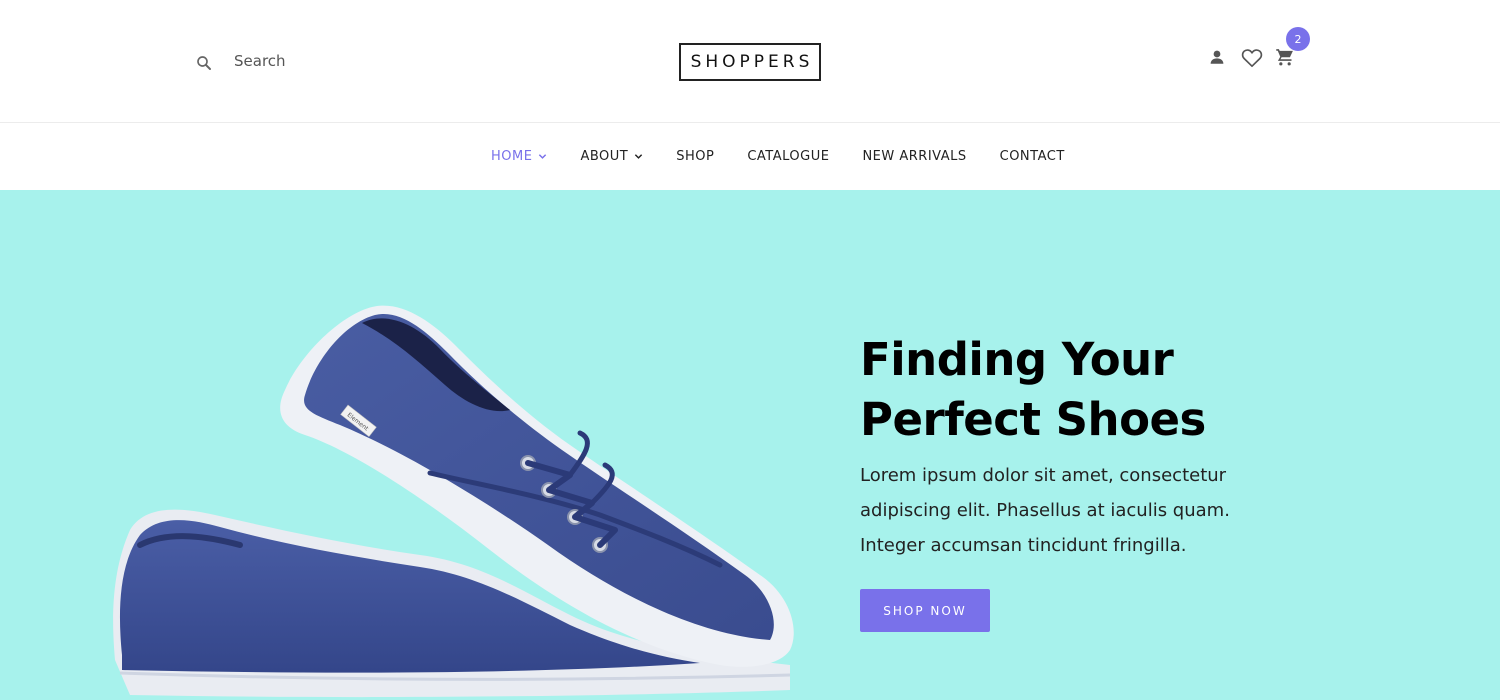  I want to click on heart-icon, so click(1252, 58).